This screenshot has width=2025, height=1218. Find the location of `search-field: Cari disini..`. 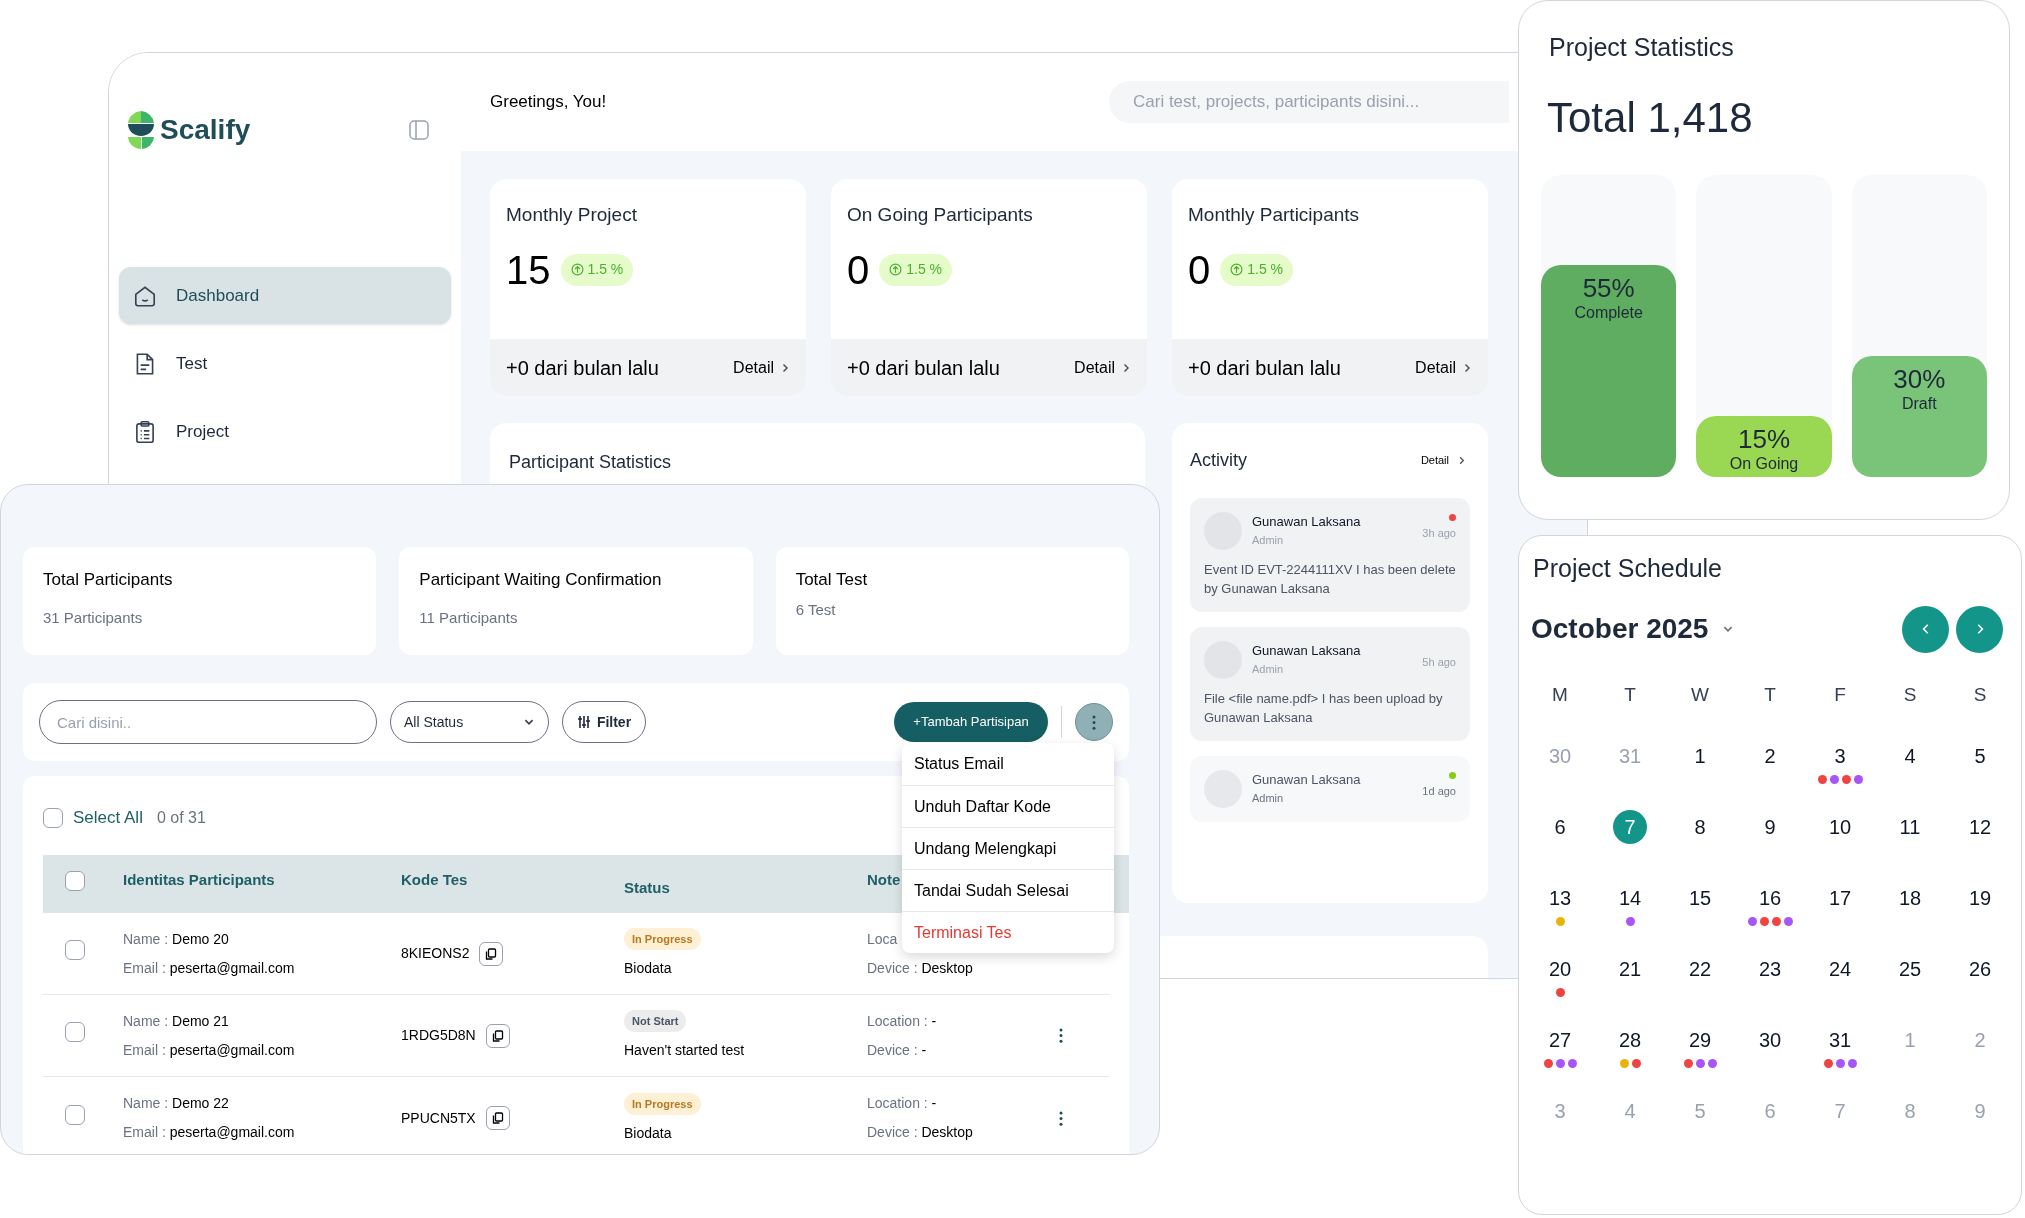

search-field: Cari disini.. is located at coordinates (208, 722).